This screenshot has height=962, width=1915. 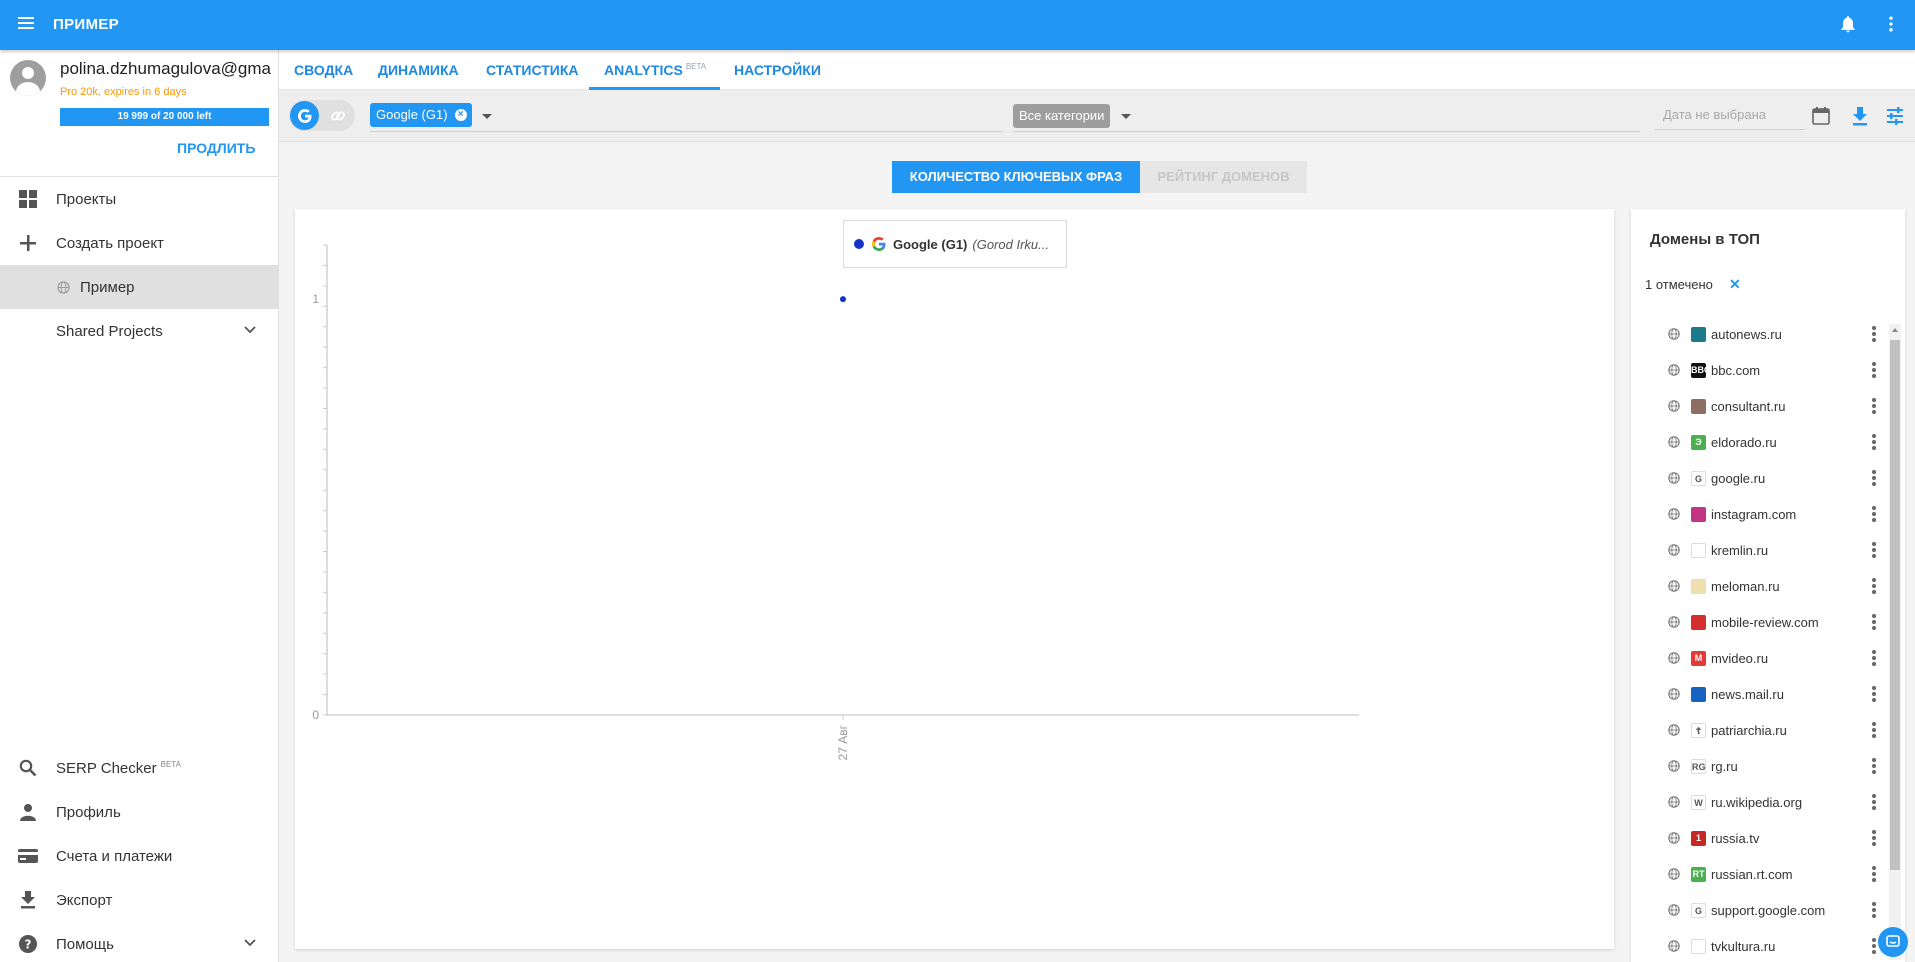 What do you see at coordinates (1761, 478) in the screenshot?
I see `domain-row: Ggoogle.ru` at bounding box center [1761, 478].